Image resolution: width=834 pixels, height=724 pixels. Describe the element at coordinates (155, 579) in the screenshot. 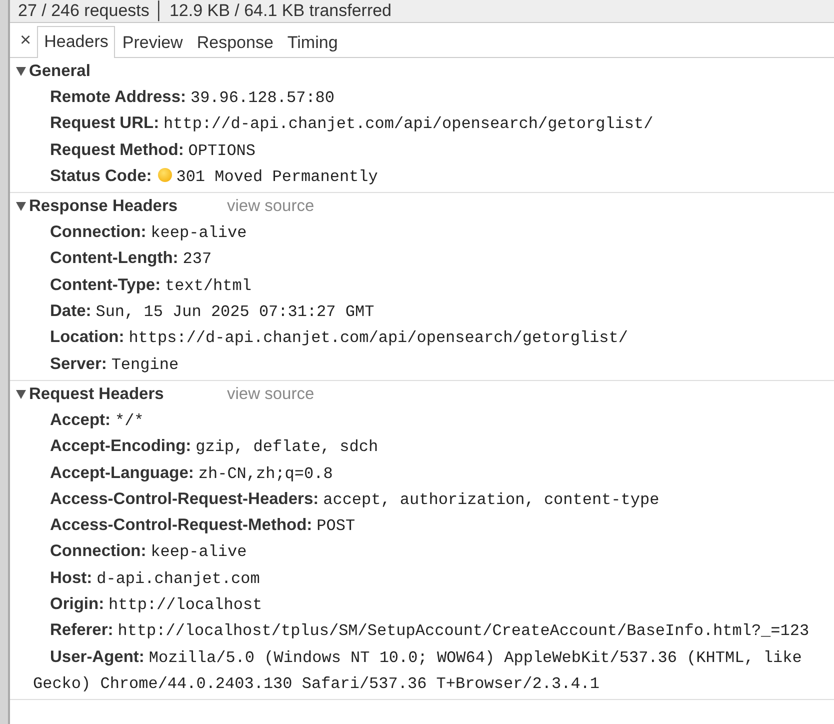

I see `header-row-text: Host: d-api.chanjet.com` at that location.